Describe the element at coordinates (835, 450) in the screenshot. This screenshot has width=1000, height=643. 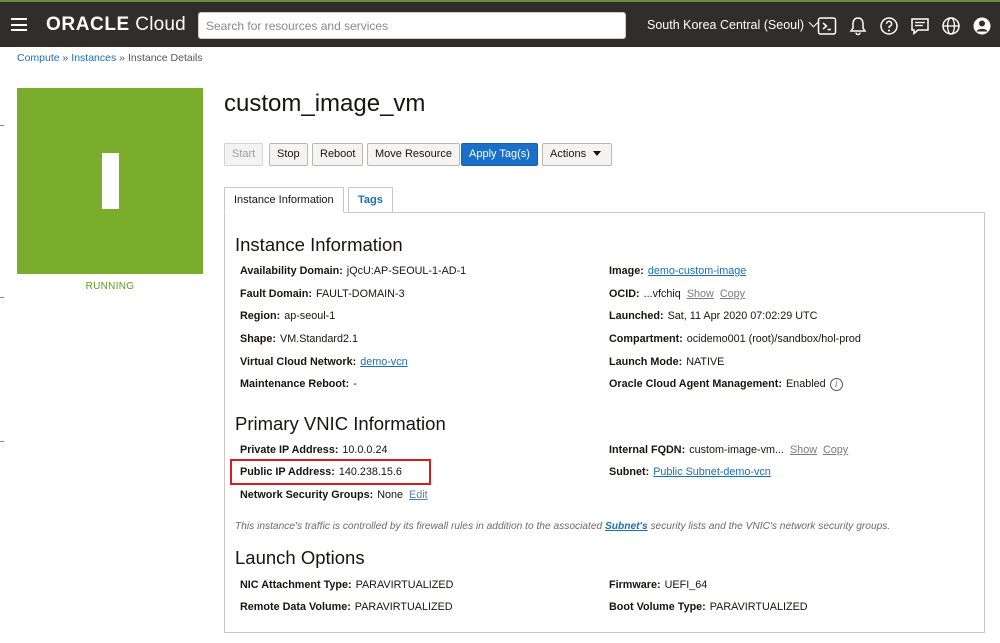
I see `fqdn-copy-link: Copy` at that location.